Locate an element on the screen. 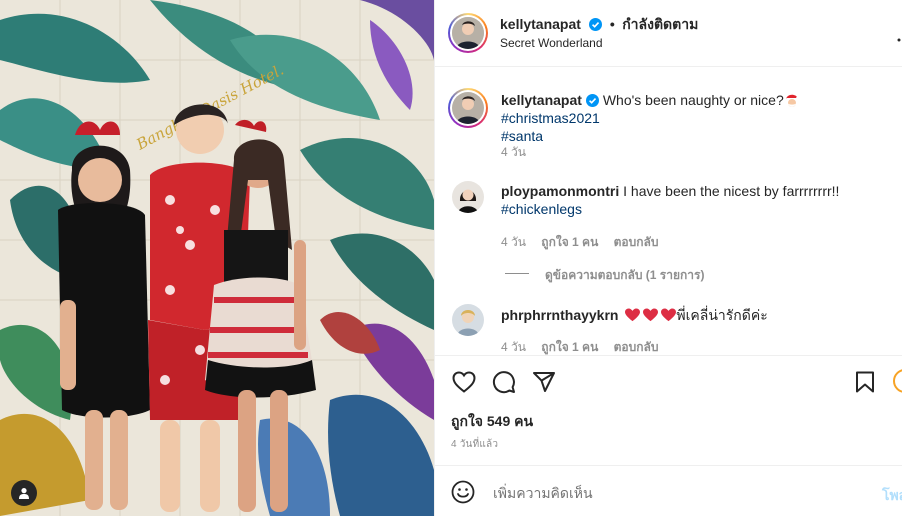  save-button is located at coordinates (865, 382).